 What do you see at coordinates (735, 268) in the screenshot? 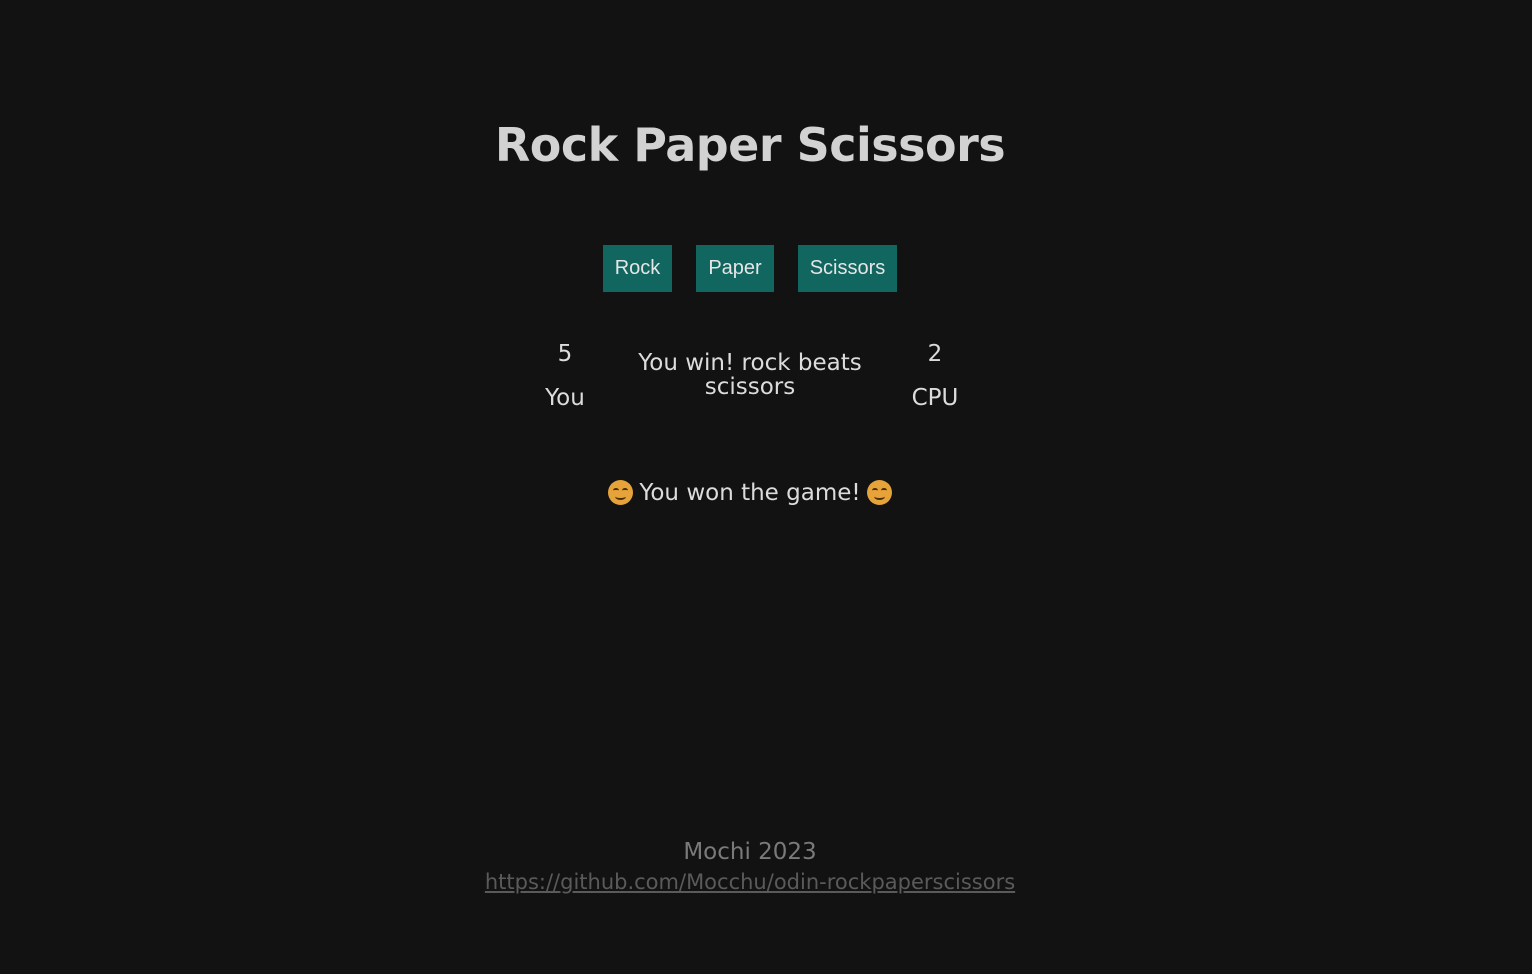
I see `paper-button: Paper` at bounding box center [735, 268].